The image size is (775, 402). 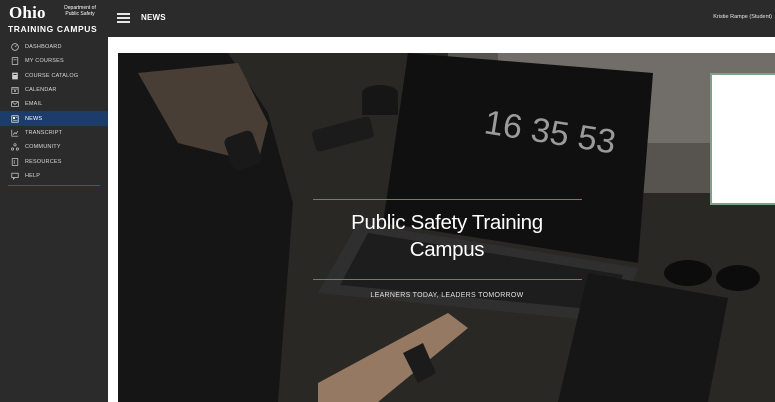 What do you see at coordinates (33, 175) in the screenshot?
I see `sidebar-item-label: HELP` at bounding box center [33, 175].